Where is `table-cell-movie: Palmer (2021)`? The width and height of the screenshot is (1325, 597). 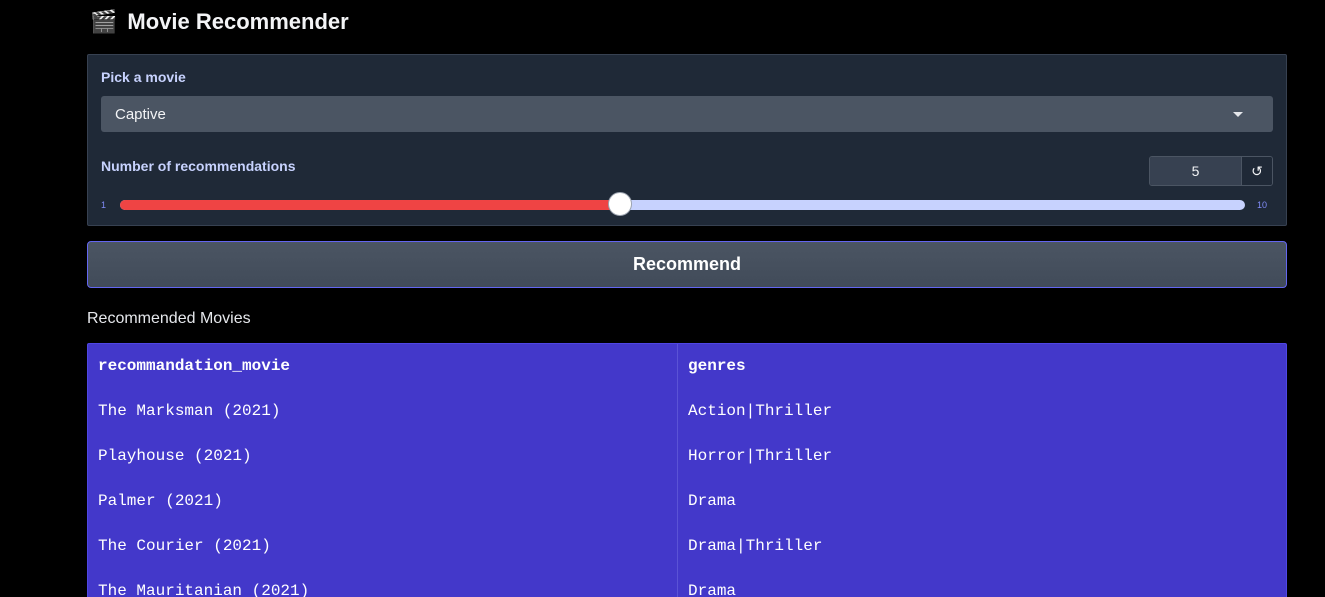 table-cell-movie: Palmer (2021) is located at coordinates (160, 501).